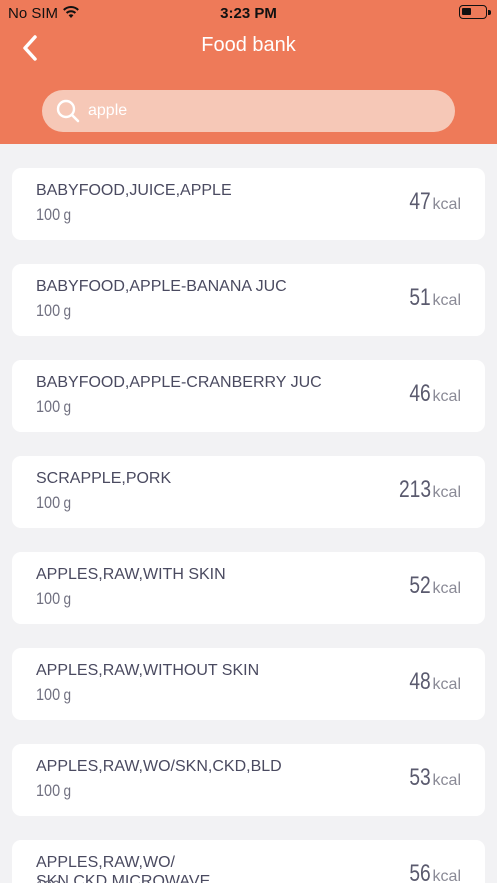 This screenshot has width=497, height=883. I want to click on food-portion: 100 g, so click(53, 880).